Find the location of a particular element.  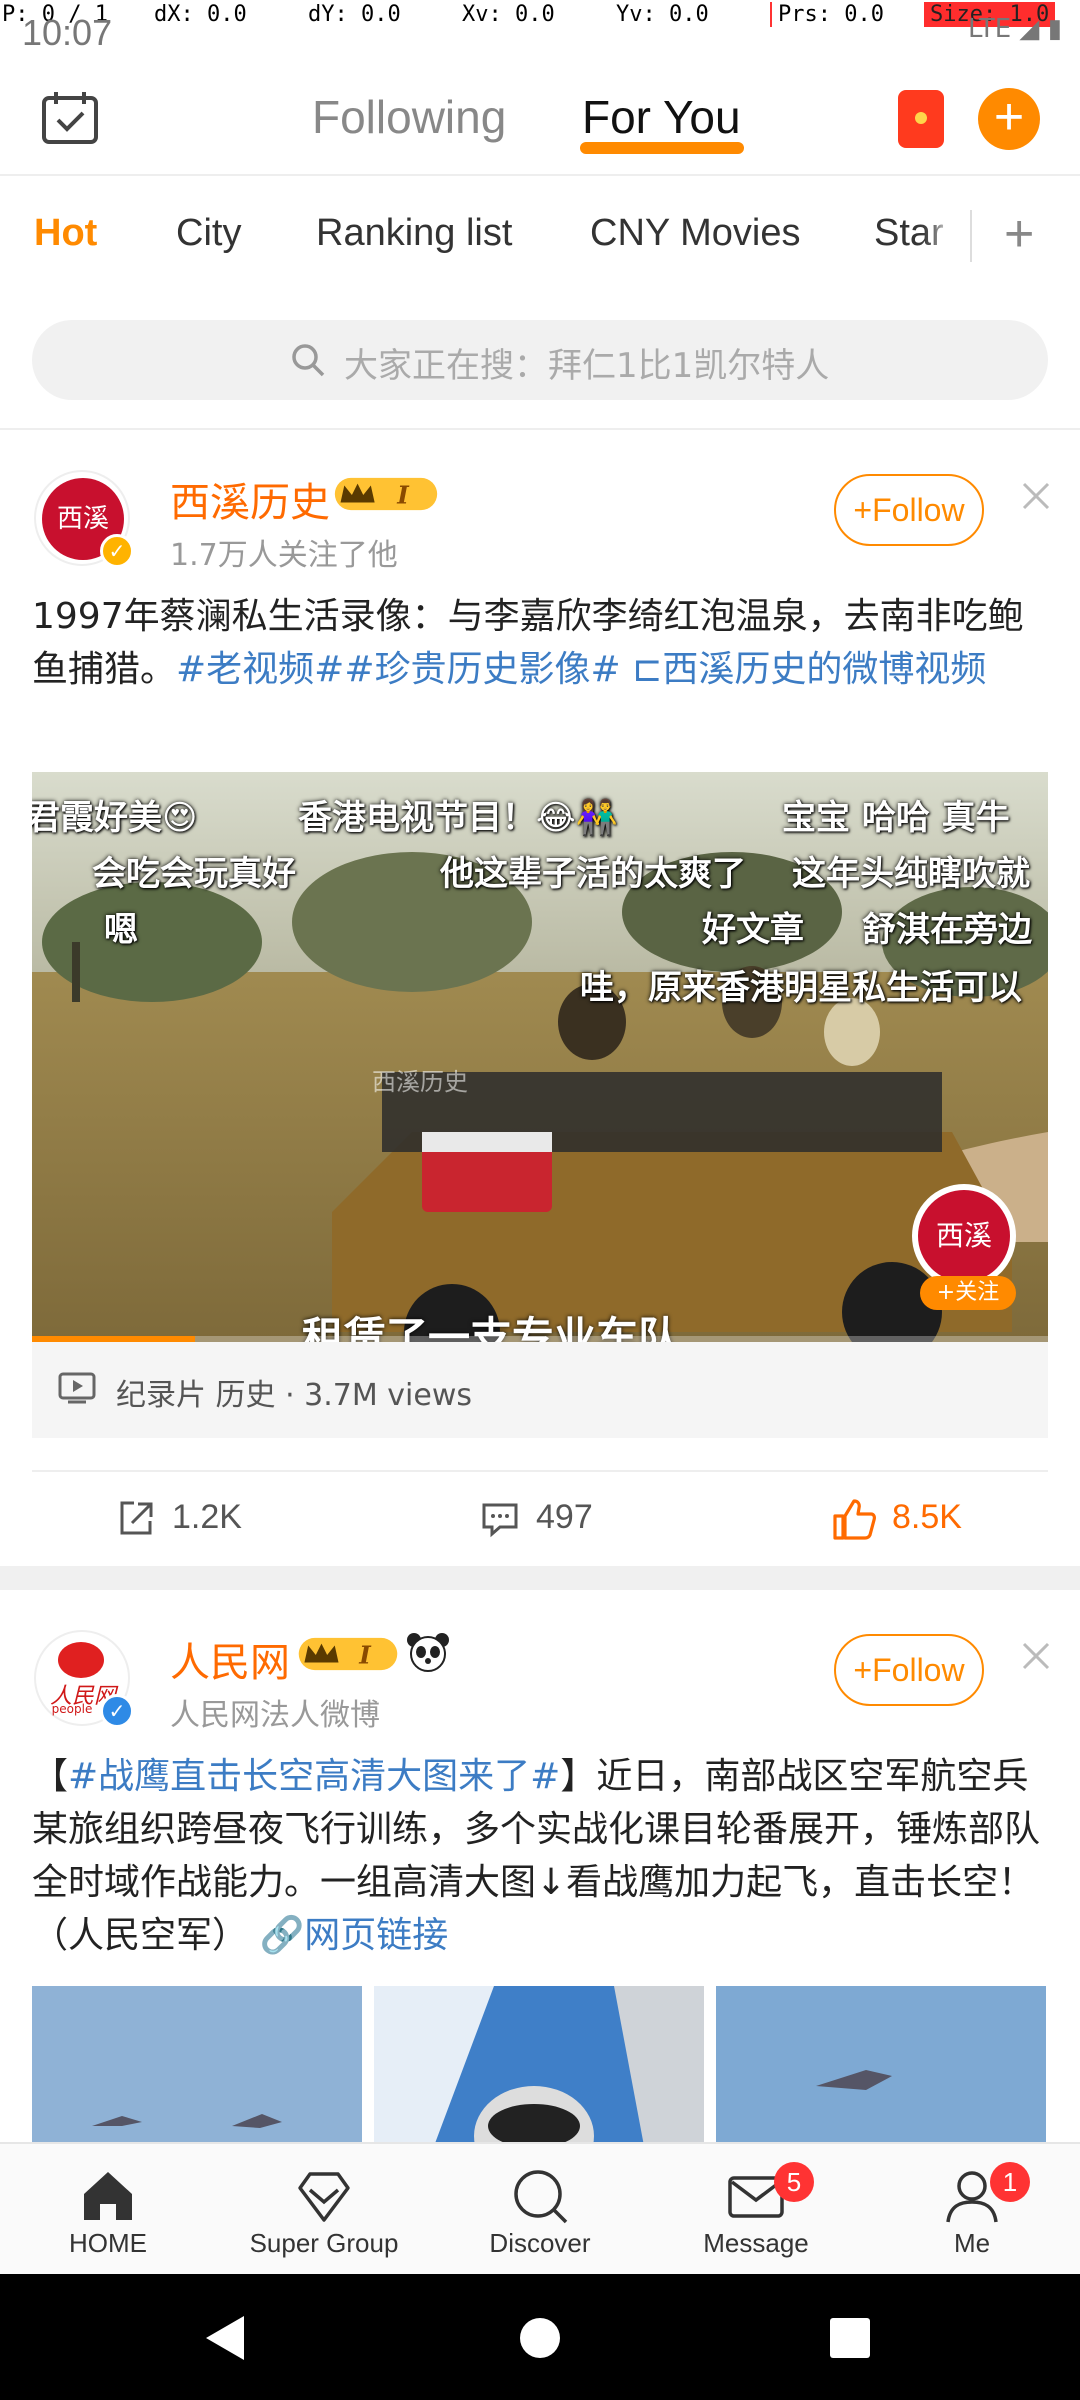

category-tab-hot: Hot is located at coordinates (65, 233).